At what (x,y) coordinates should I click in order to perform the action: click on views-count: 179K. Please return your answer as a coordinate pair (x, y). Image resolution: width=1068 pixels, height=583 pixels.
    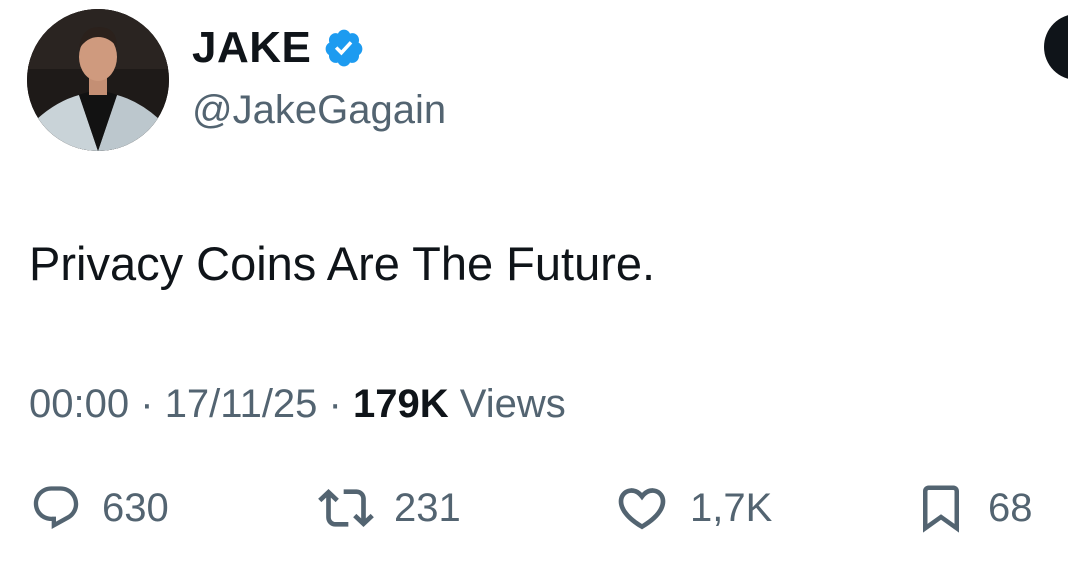
    Looking at the image, I should click on (401, 404).